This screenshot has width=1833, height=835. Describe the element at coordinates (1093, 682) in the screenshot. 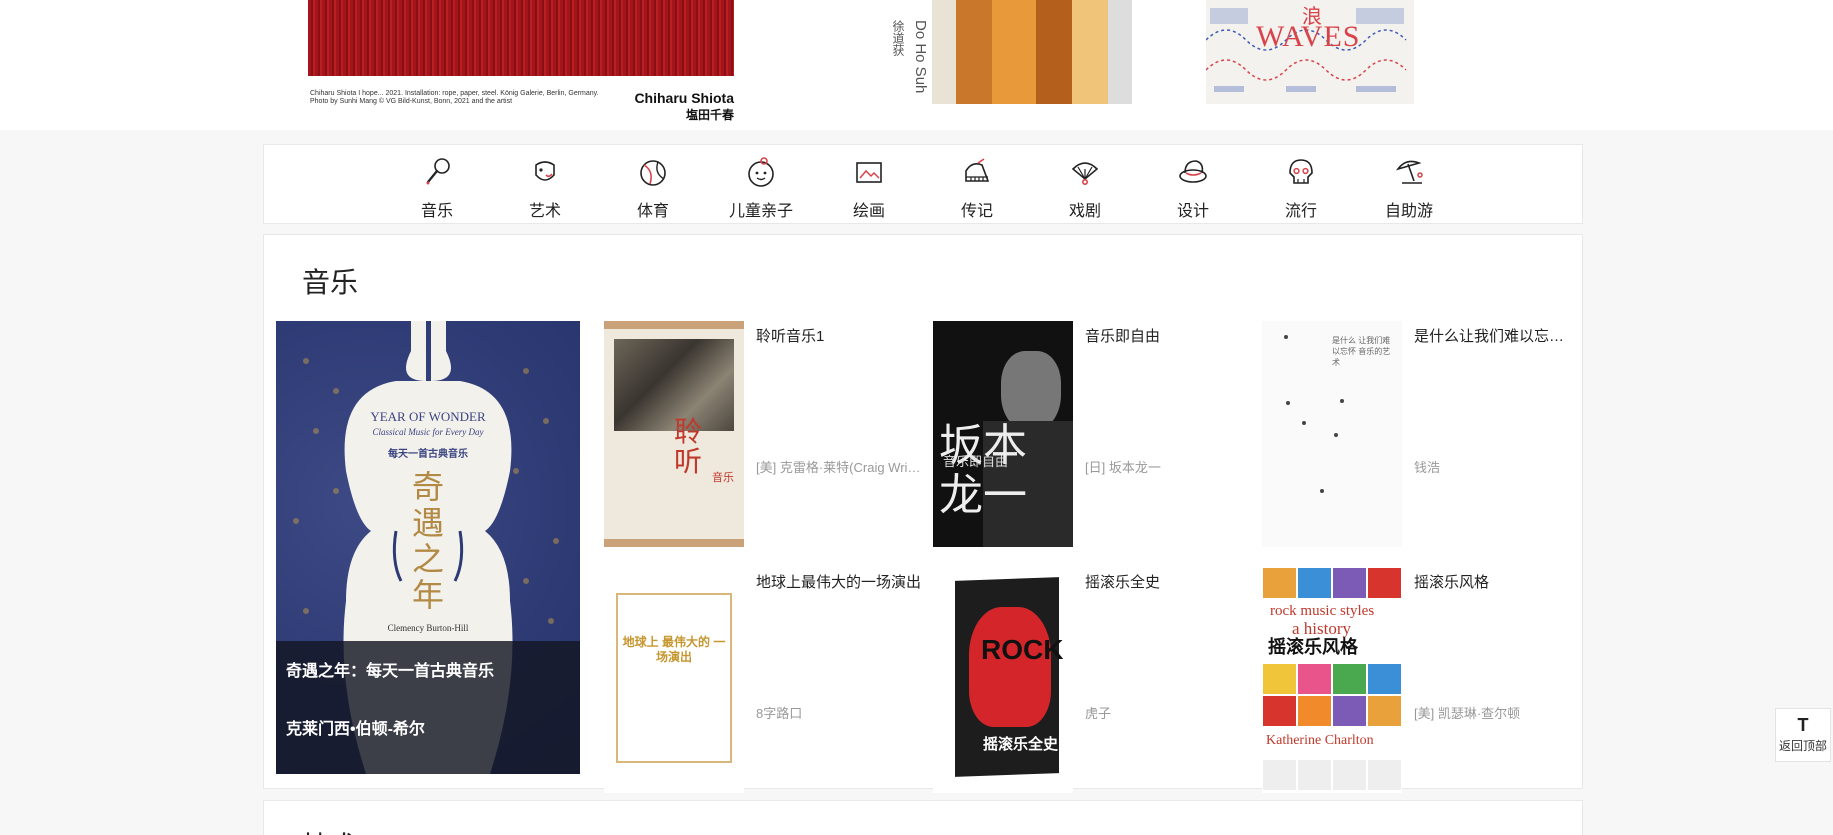

I see `book-card: ROCK 摇滚乐全史 摇滚乐全史 虎子` at that location.